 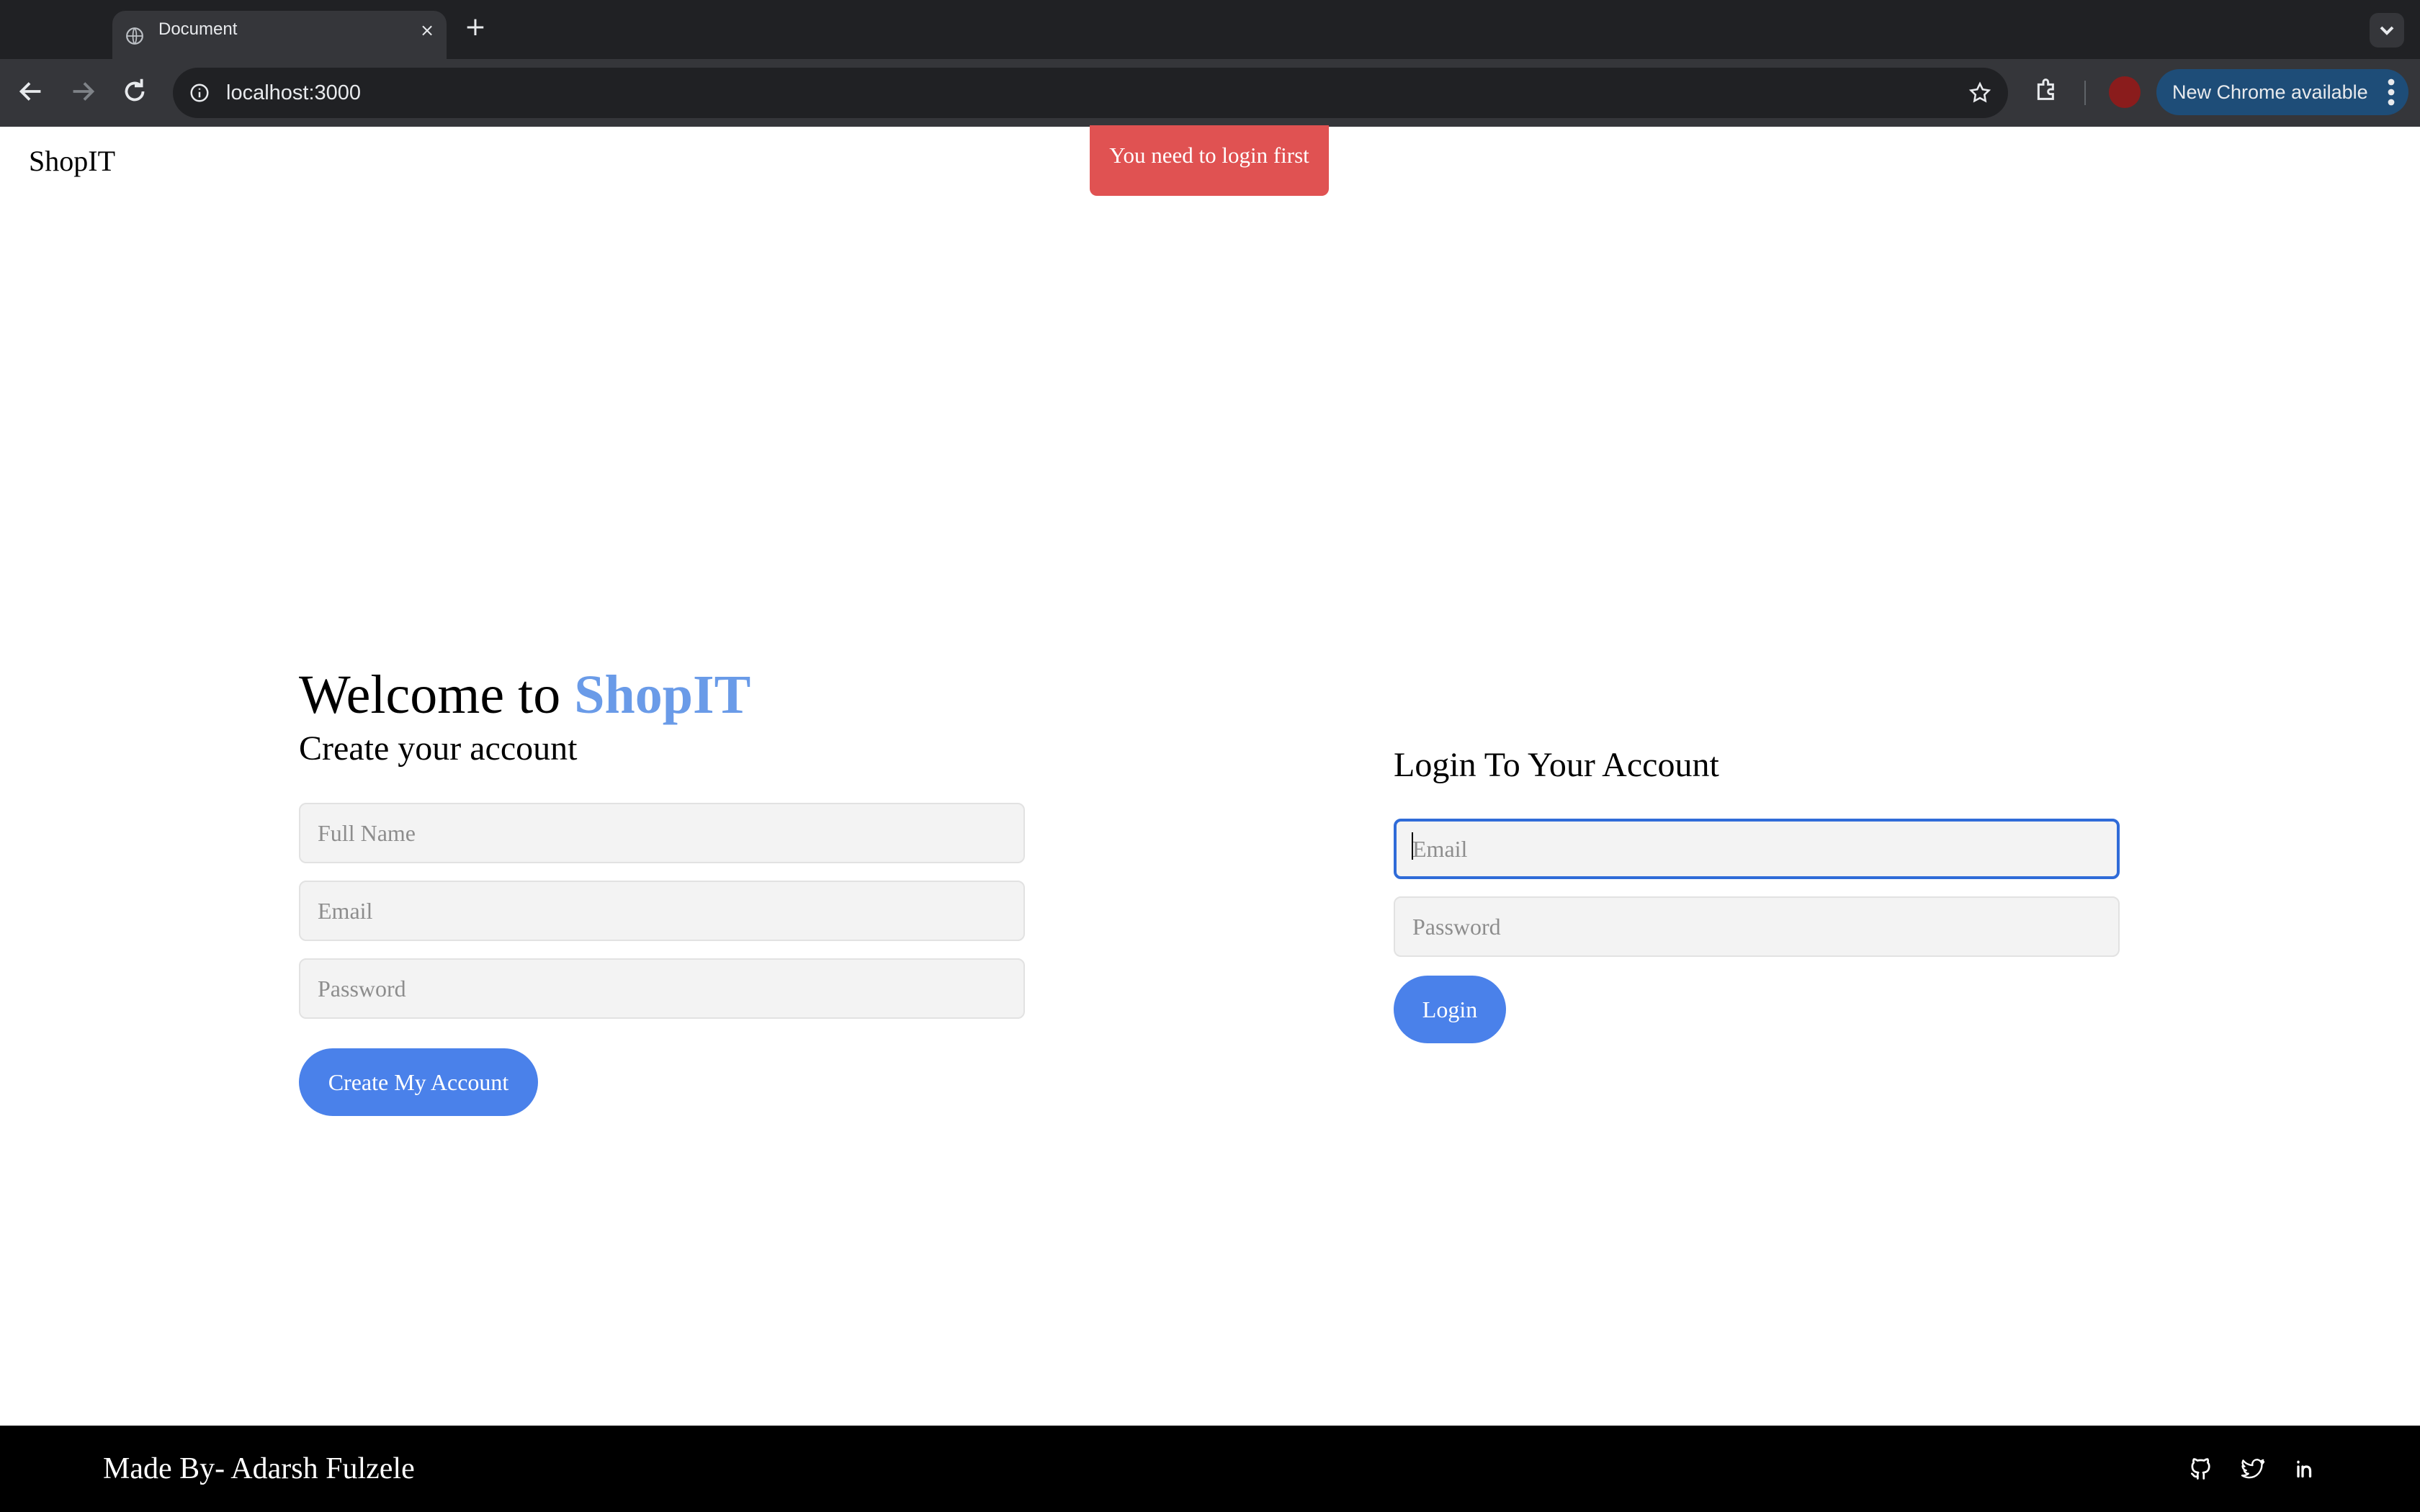 What do you see at coordinates (427, 30) in the screenshot?
I see `tab-close-icon: ×` at bounding box center [427, 30].